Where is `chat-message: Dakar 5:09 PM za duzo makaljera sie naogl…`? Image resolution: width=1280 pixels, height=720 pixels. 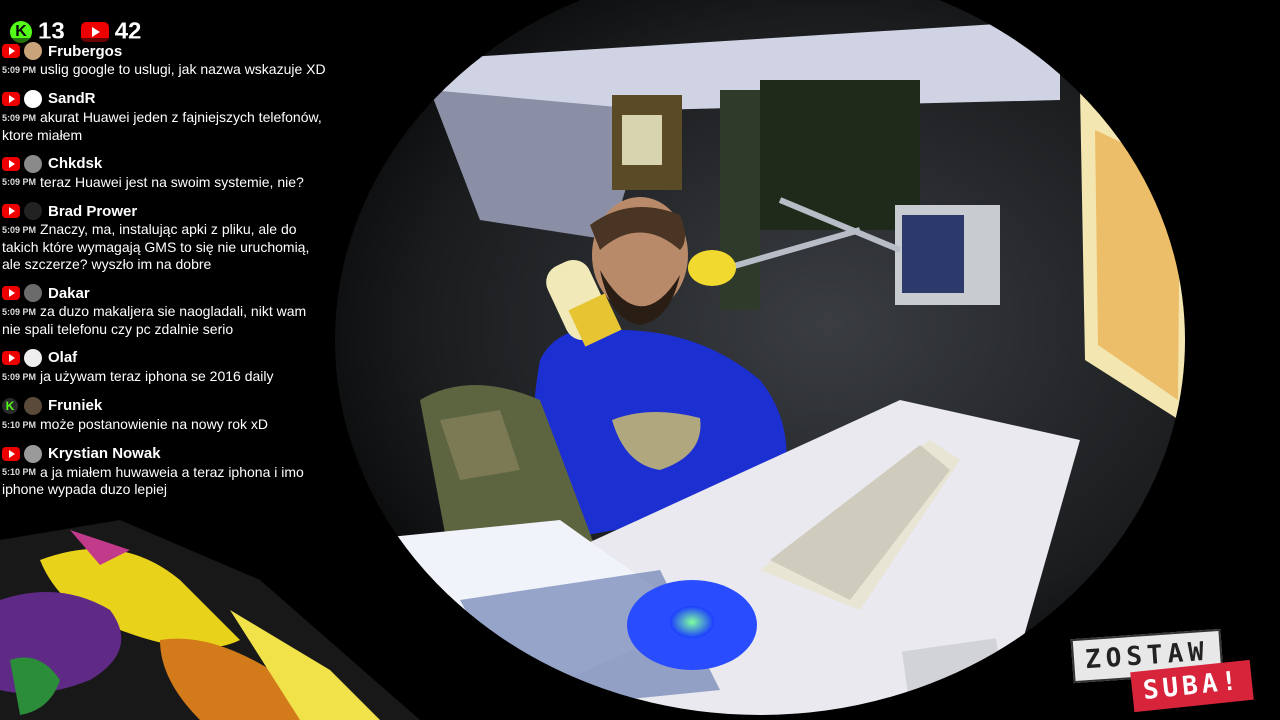
chat-message: Dakar 5:09 PM za duzo makaljera sie naogl… is located at coordinates (167, 310).